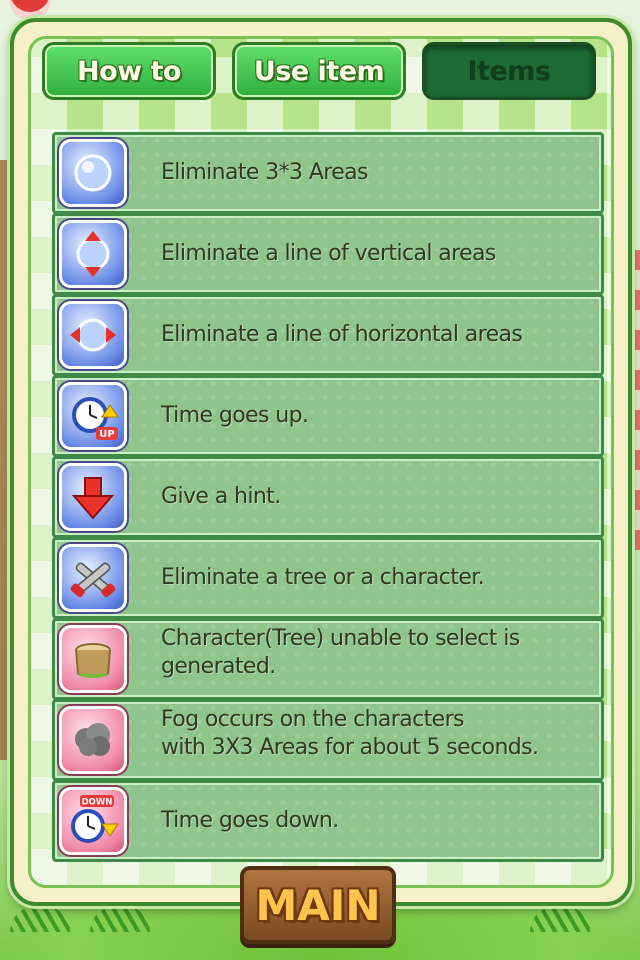 This screenshot has width=640, height=960. Describe the element at coordinates (235, 415) in the screenshot. I see `item-label: Time goes up.` at that location.